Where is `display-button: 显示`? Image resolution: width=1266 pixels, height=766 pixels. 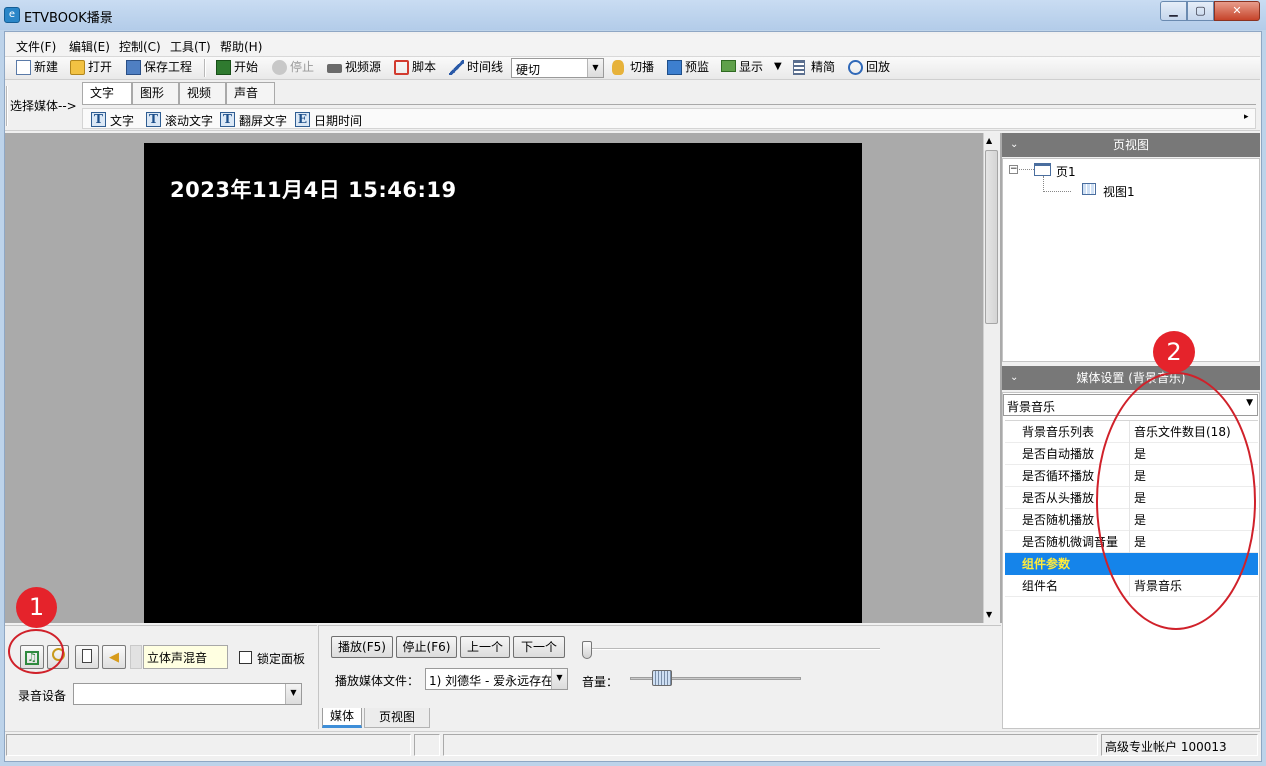
display-button: 显示 is located at coordinates (742, 68).